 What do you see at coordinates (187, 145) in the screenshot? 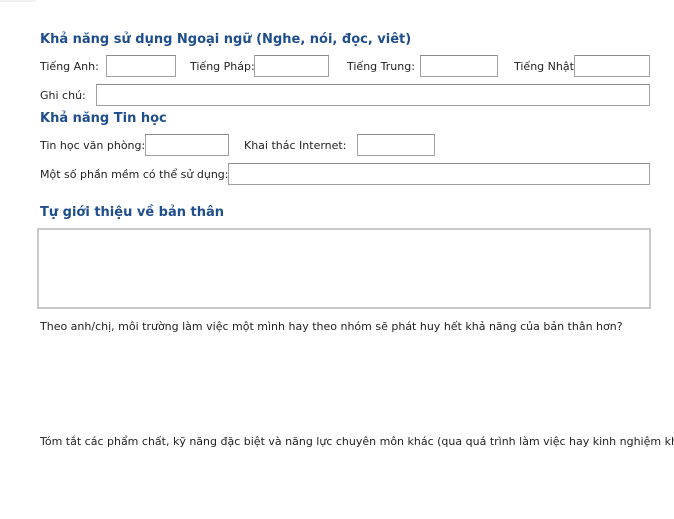
I see `office-skills-field` at bounding box center [187, 145].